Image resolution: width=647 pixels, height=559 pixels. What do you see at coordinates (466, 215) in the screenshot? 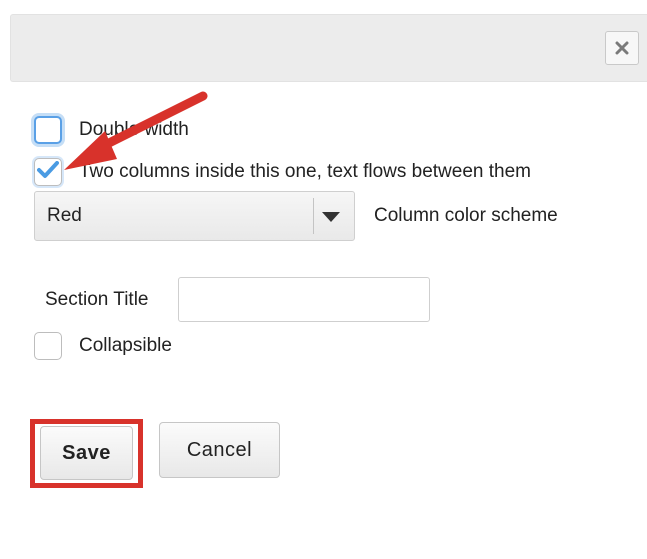
I see `color-scheme-caption: Column color scheme` at bounding box center [466, 215].